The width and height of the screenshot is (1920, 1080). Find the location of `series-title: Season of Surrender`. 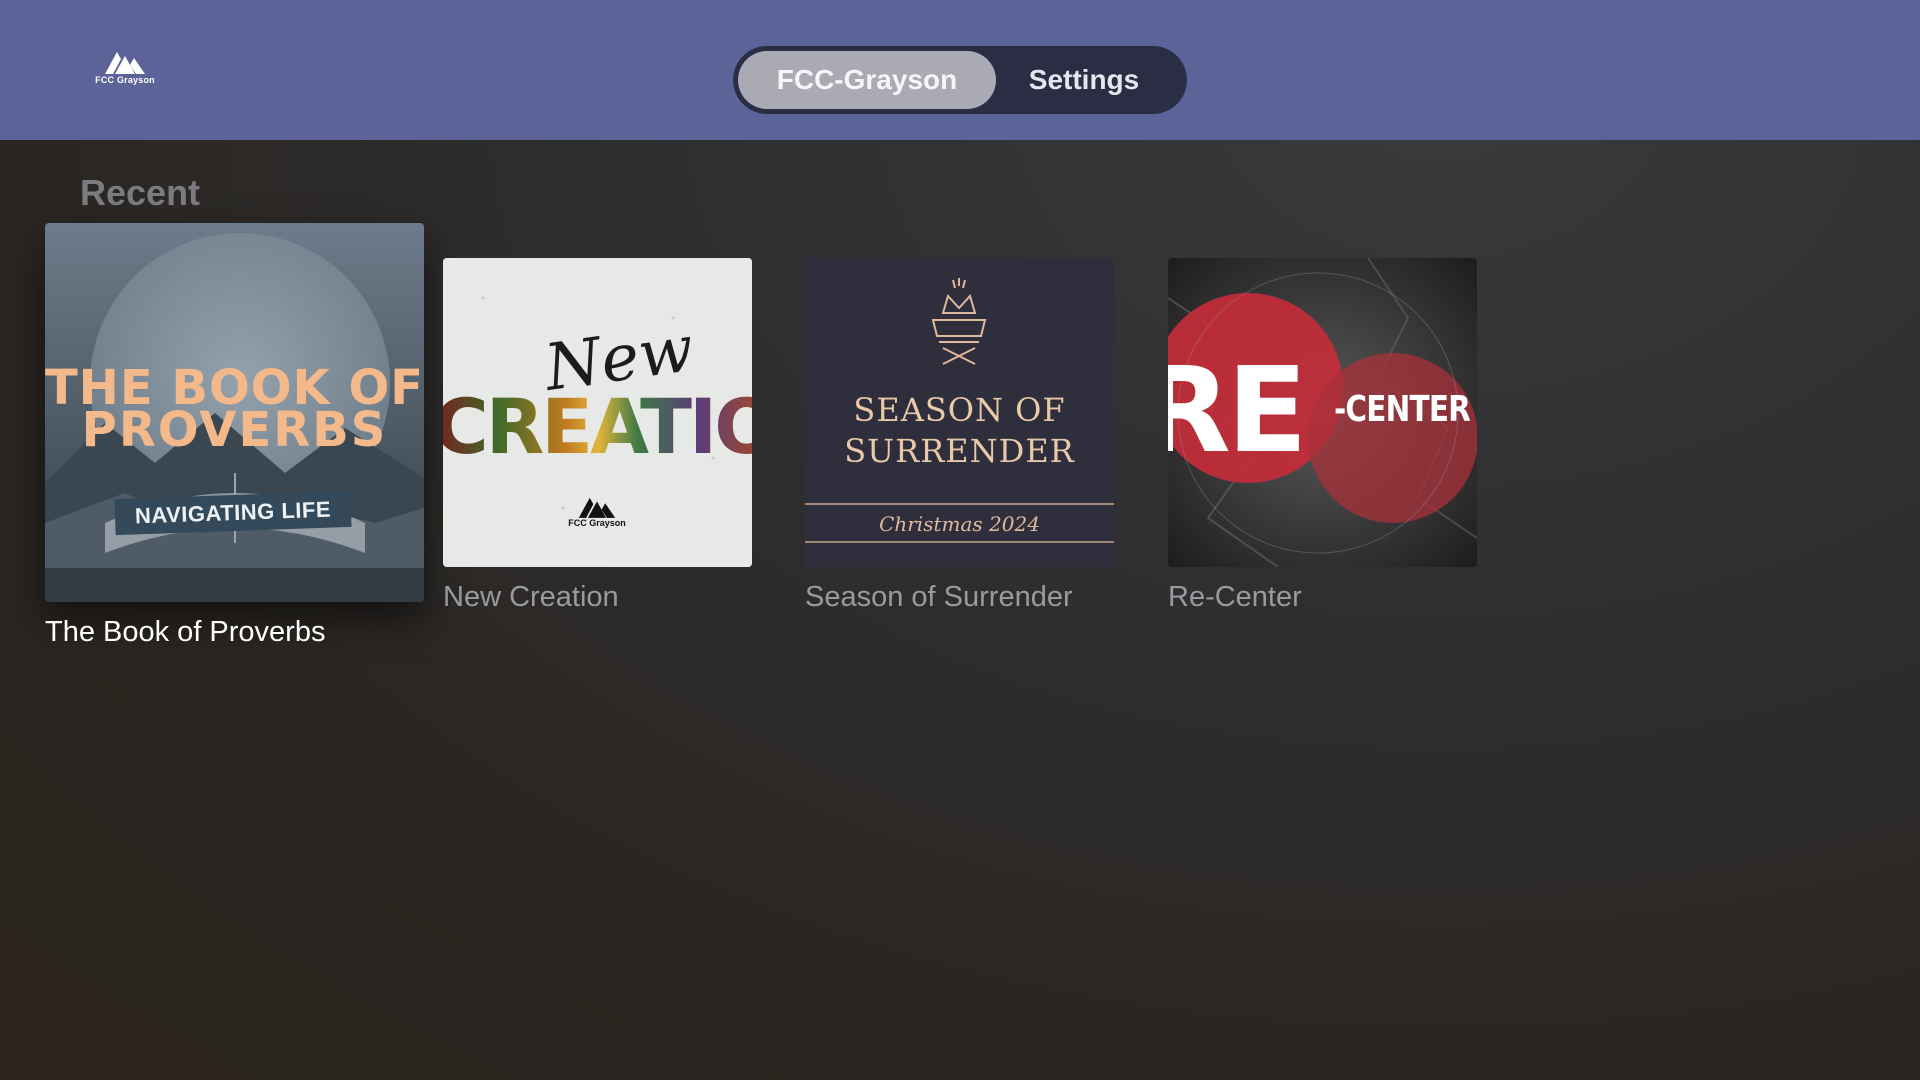

series-title: Season of Surrender is located at coordinates (939, 597).